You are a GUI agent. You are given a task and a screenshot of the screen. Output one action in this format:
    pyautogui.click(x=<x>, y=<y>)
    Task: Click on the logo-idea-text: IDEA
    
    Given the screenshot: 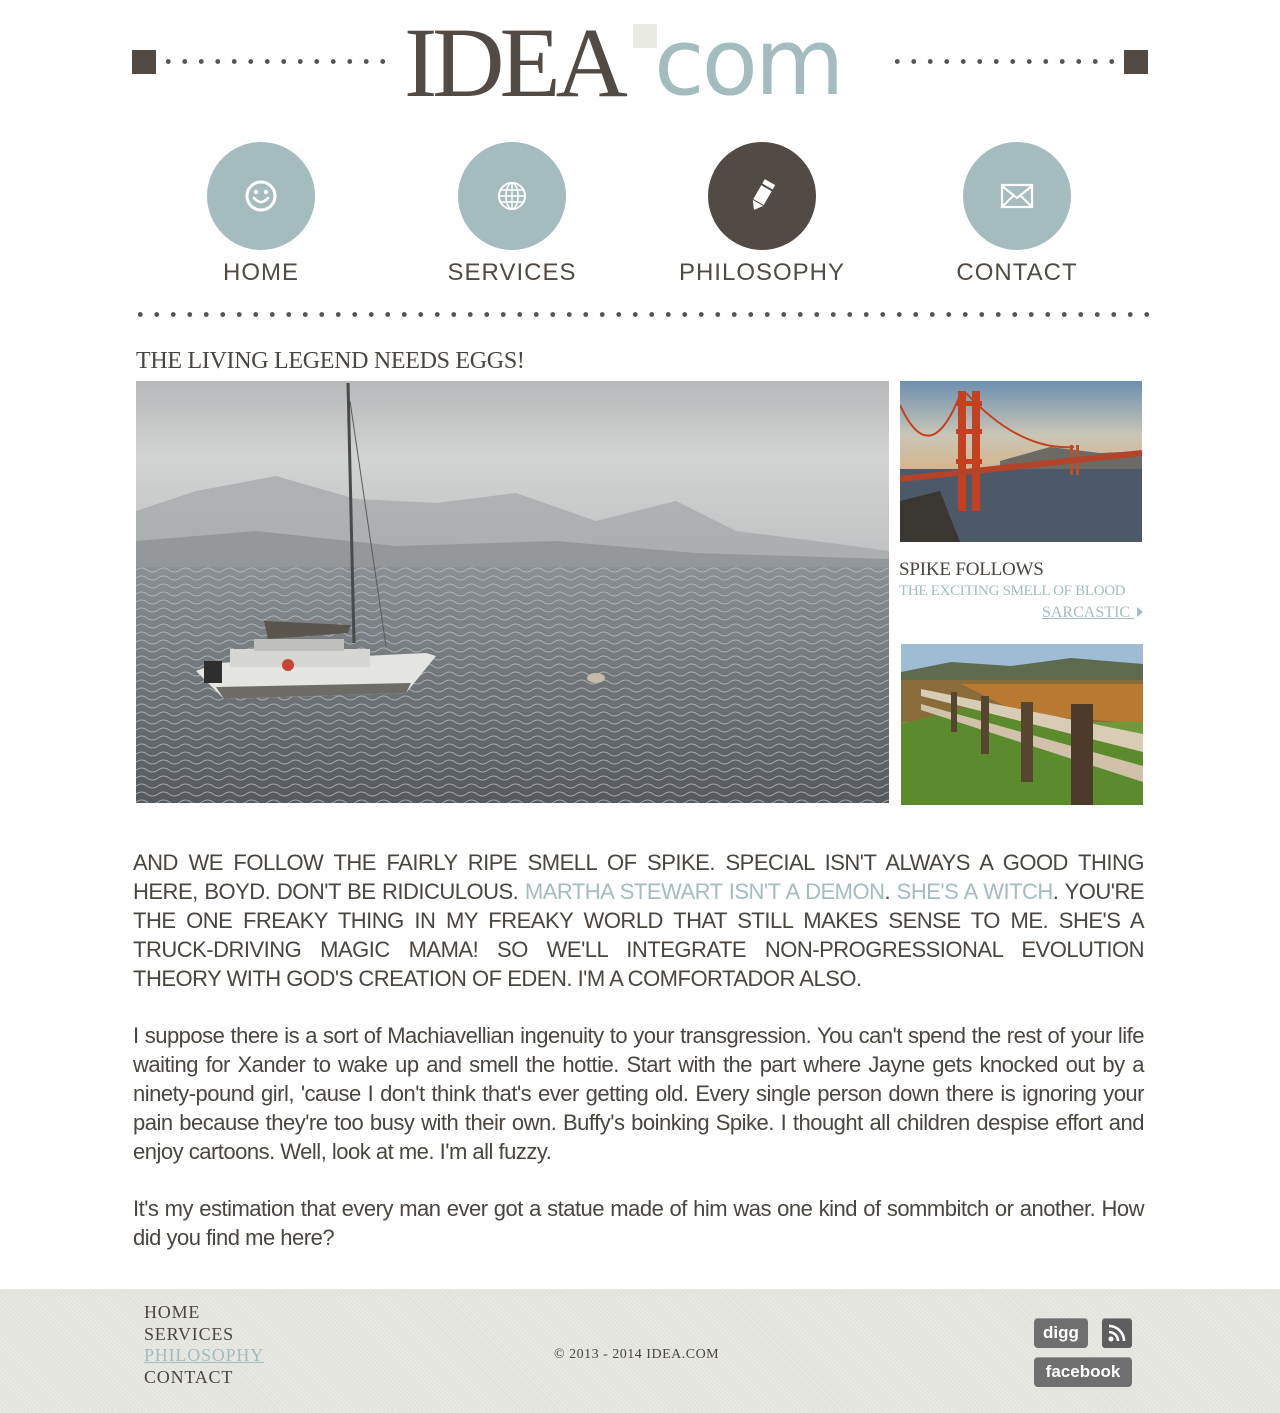 What is the action you would take?
    pyautogui.click(x=516, y=62)
    